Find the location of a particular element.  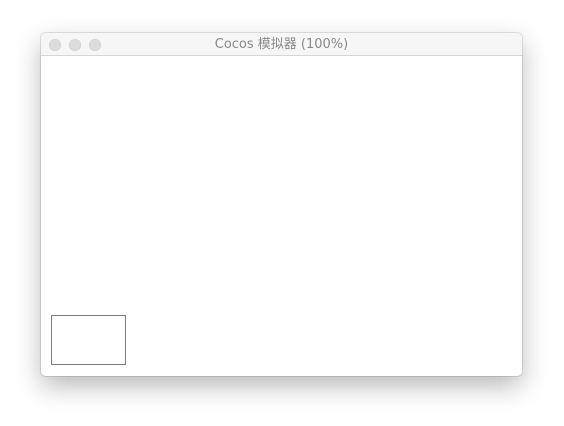

rectangle-outline is located at coordinates (88, 340).